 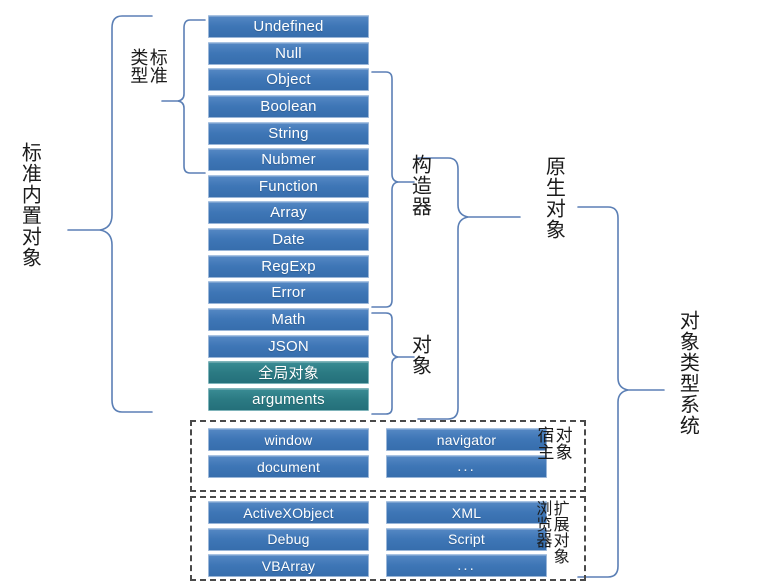 What do you see at coordinates (288, 133) in the screenshot?
I see `list-item: String` at bounding box center [288, 133].